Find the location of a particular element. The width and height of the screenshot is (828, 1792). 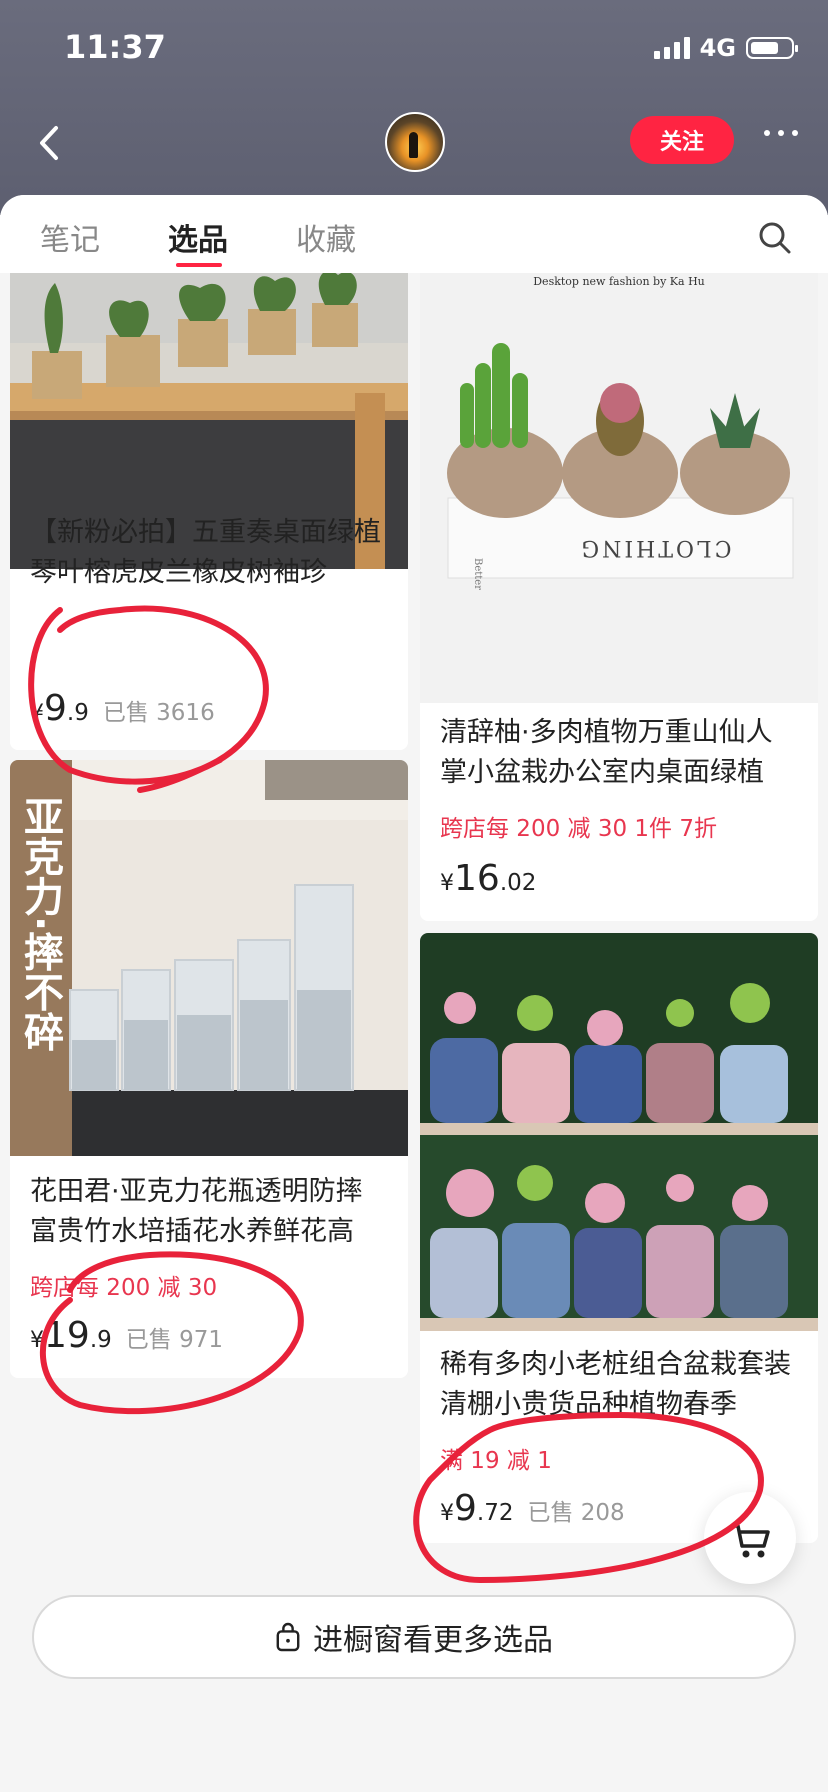

avatar is located at coordinates (415, 142).